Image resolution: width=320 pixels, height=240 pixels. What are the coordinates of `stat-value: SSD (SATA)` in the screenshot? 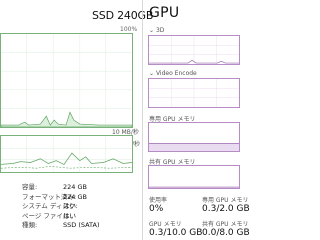 It's located at (81, 225).